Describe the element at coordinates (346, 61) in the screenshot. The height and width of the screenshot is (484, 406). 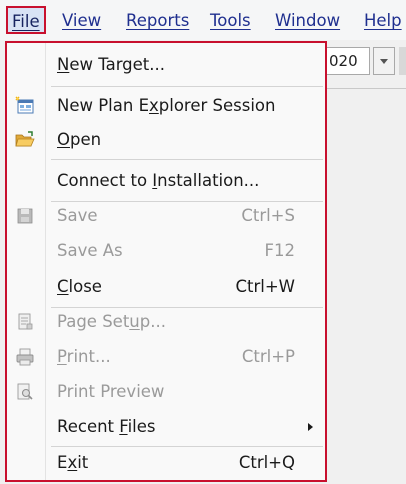
I see `toolbar-combo: 020` at that location.